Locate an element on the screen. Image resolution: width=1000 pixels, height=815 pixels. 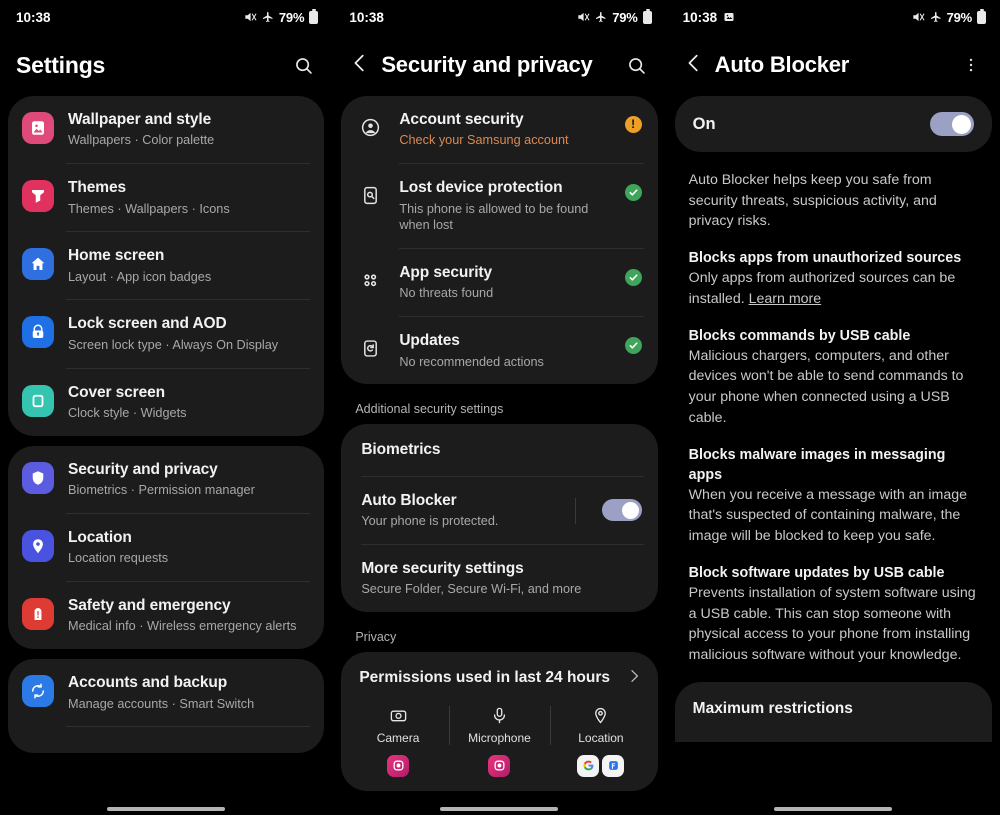
permissions-title: Permissions used in last 24 hours is located at coordinates (484, 677).